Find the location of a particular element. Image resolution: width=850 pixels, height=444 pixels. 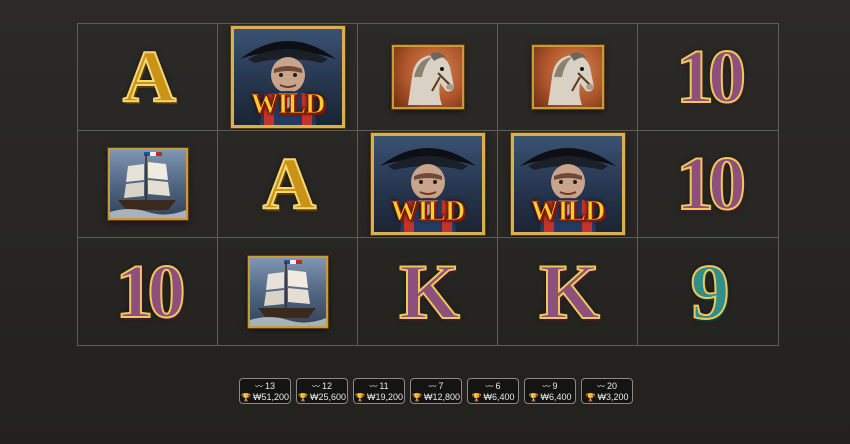

payline-prize: ₩19,200 is located at coordinates (384, 397).